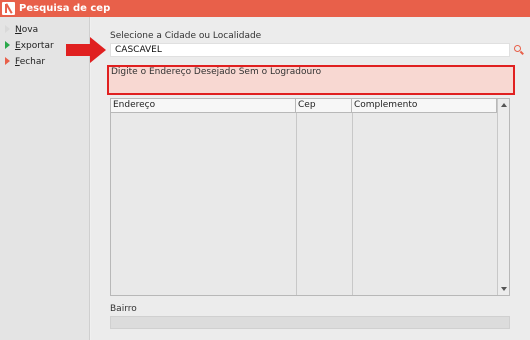 The height and width of the screenshot is (340, 530). What do you see at coordinates (18, 29) in the screenshot?
I see `nova-mnemonic: N` at bounding box center [18, 29].